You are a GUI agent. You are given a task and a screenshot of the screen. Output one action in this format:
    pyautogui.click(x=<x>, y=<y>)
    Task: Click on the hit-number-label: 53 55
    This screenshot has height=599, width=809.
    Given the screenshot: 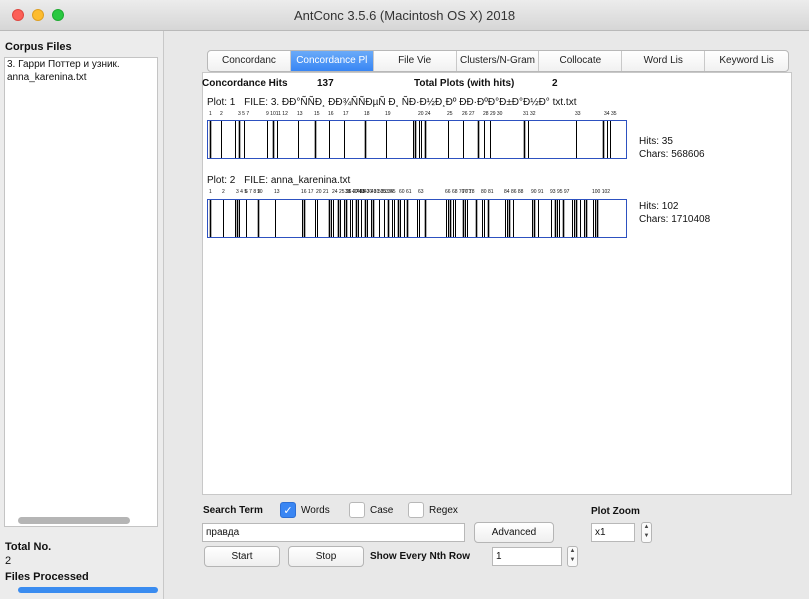 What is the action you would take?
    pyautogui.click(x=389, y=192)
    